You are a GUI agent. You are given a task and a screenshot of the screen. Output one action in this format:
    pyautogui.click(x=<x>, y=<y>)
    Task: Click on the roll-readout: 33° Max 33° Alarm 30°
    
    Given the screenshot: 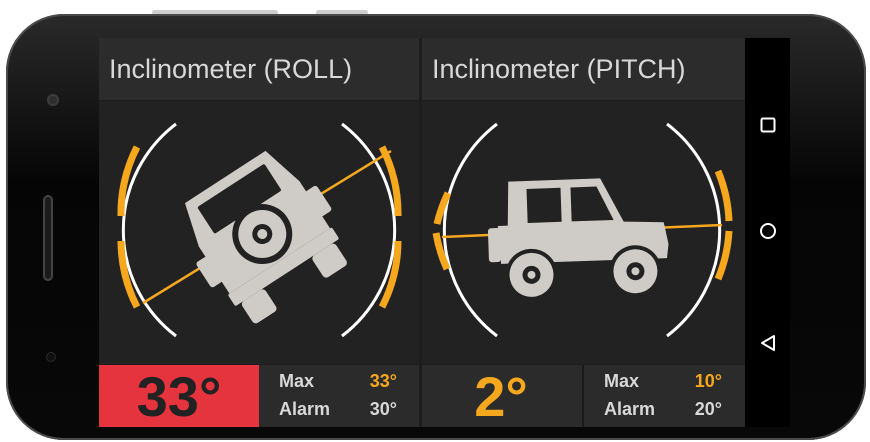 What is the action you would take?
    pyautogui.click(x=259, y=396)
    